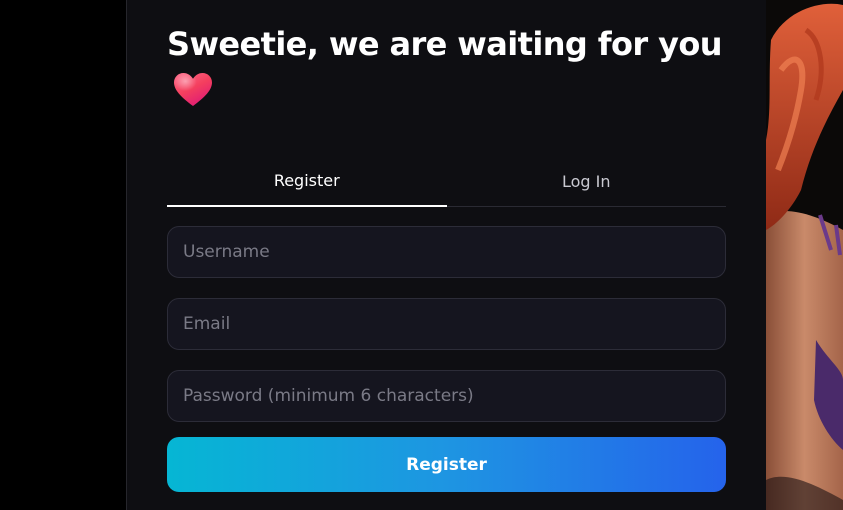 The image size is (843, 510). I want to click on model-photo-illustration, so click(804, 255).